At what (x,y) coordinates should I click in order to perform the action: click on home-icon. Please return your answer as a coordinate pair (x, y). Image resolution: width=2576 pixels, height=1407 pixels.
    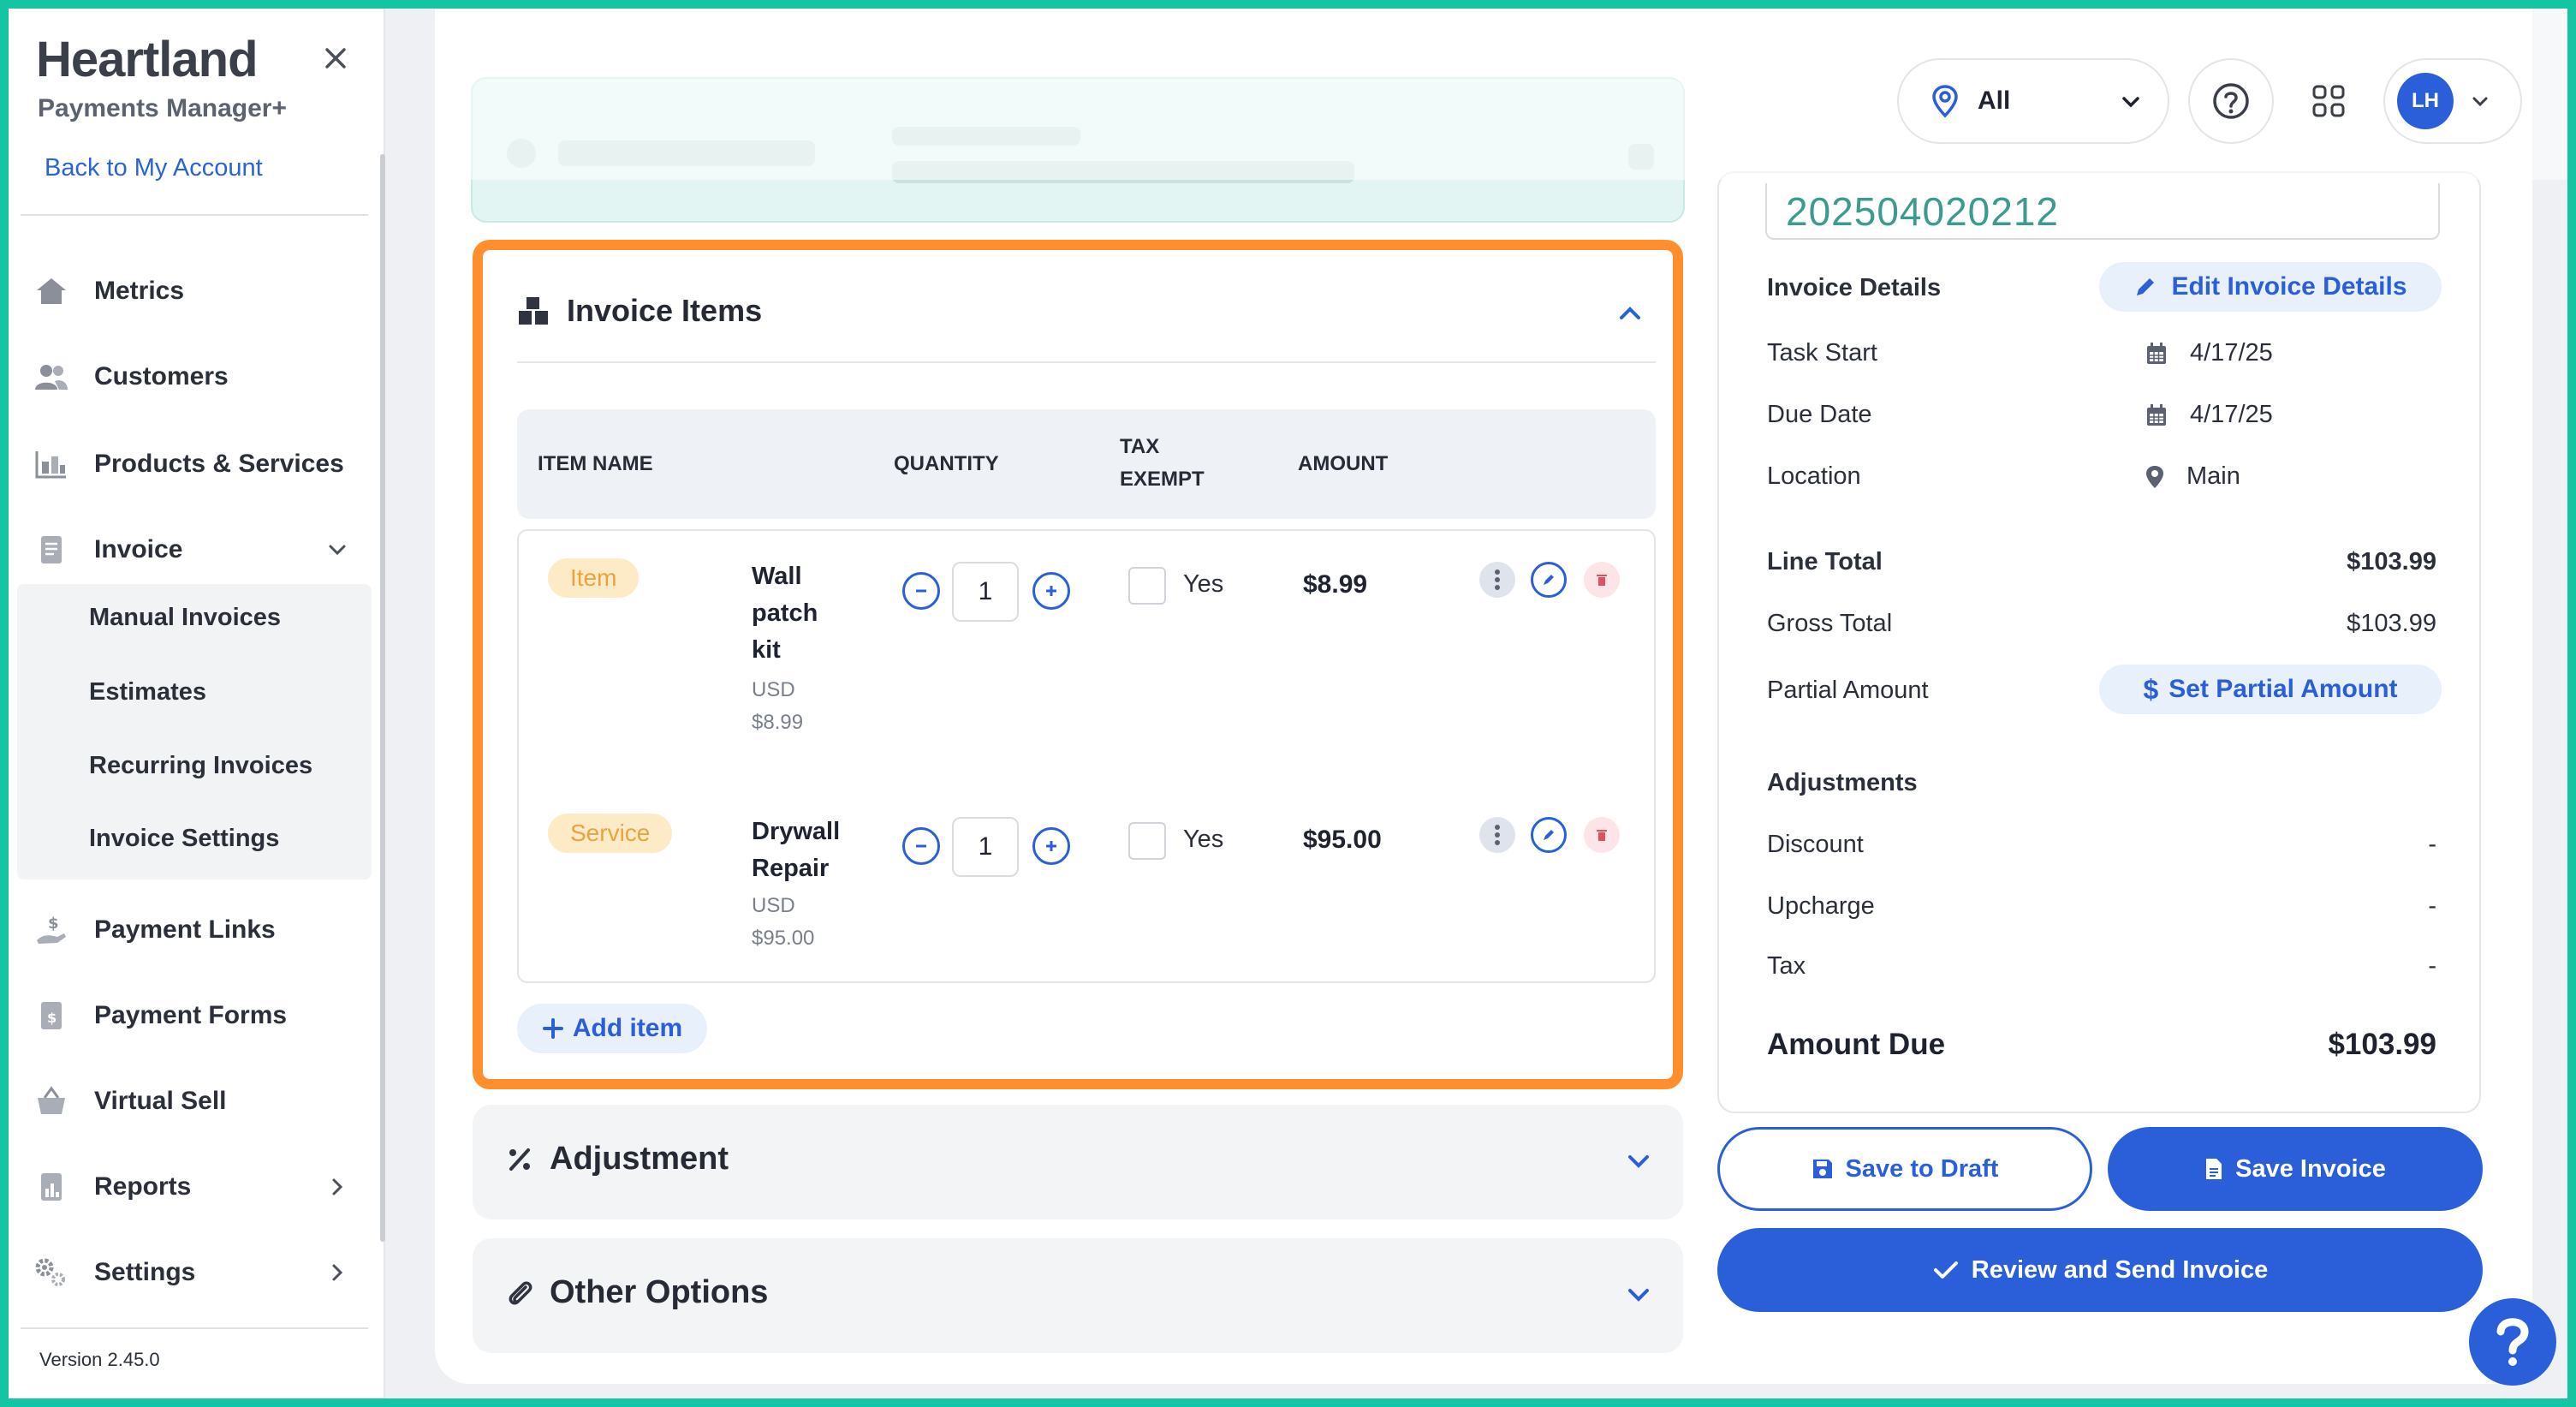
    Looking at the image, I should click on (51, 291).